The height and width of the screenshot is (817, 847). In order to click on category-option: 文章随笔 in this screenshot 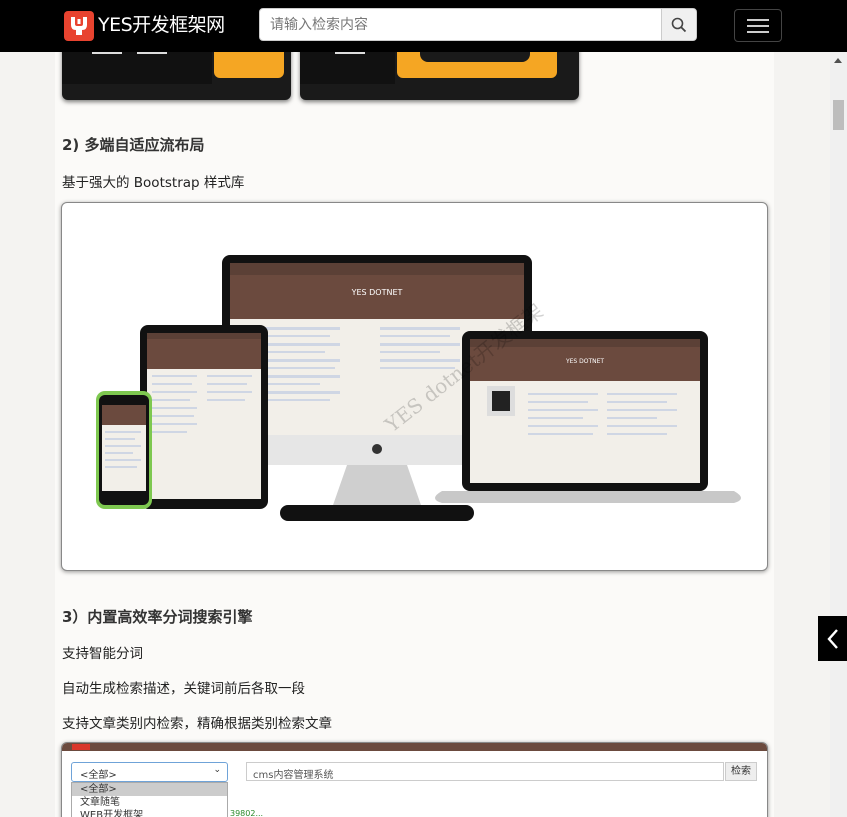, I will do `click(149, 802)`.